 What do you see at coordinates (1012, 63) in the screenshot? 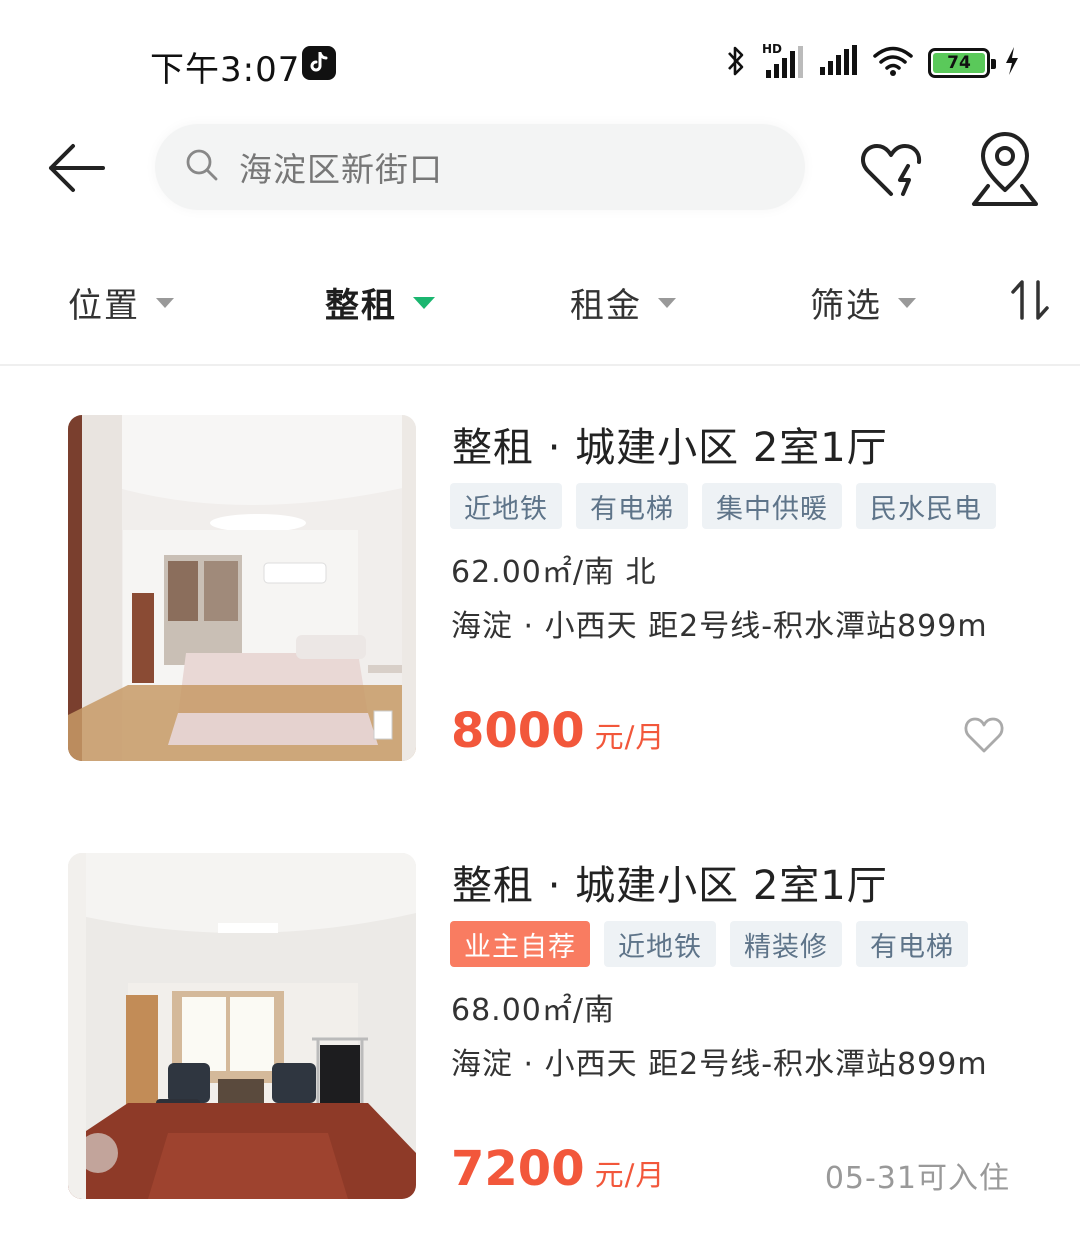
I see `charging-icon` at bounding box center [1012, 63].